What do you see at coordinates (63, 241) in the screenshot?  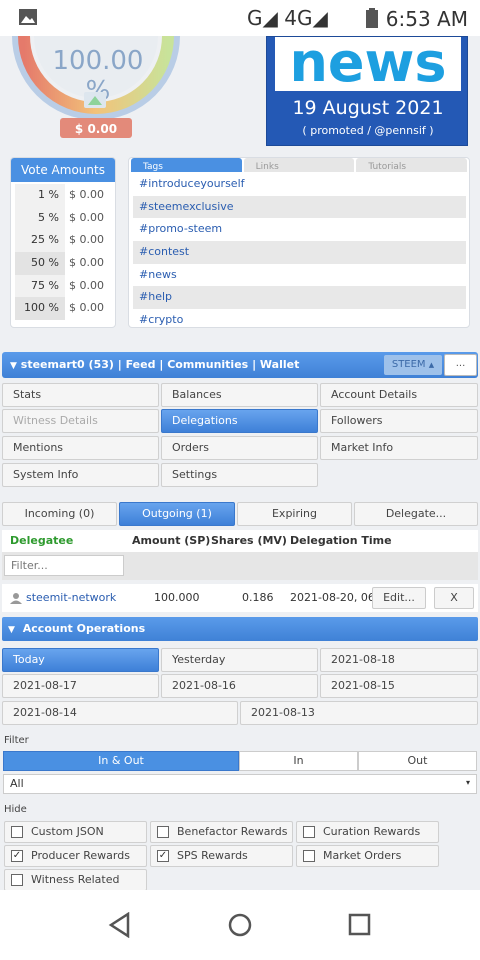 I see `vote-row: 25 % $ 0.00` at bounding box center [63, 241].